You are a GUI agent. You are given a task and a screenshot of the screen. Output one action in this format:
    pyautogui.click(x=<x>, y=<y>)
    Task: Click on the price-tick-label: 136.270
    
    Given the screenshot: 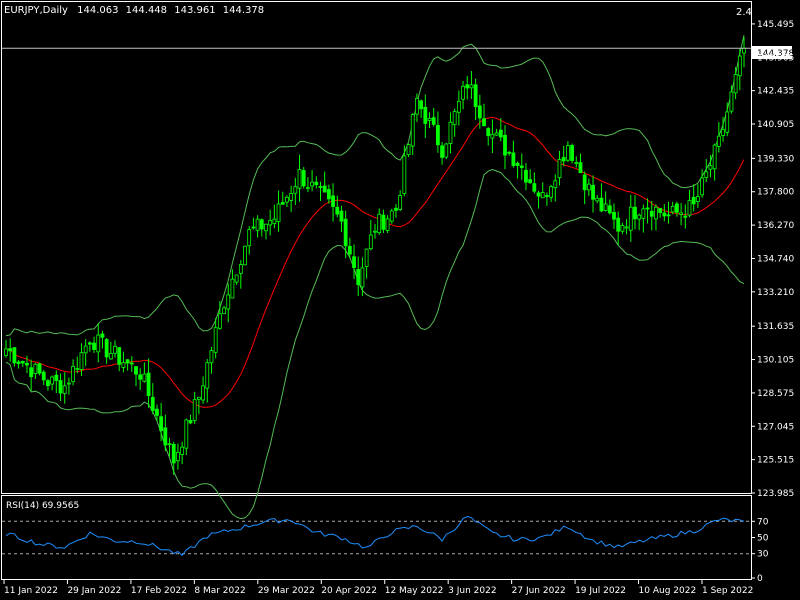 What is the action you would take?
    pyautogui.click(x=775, y=226)
    